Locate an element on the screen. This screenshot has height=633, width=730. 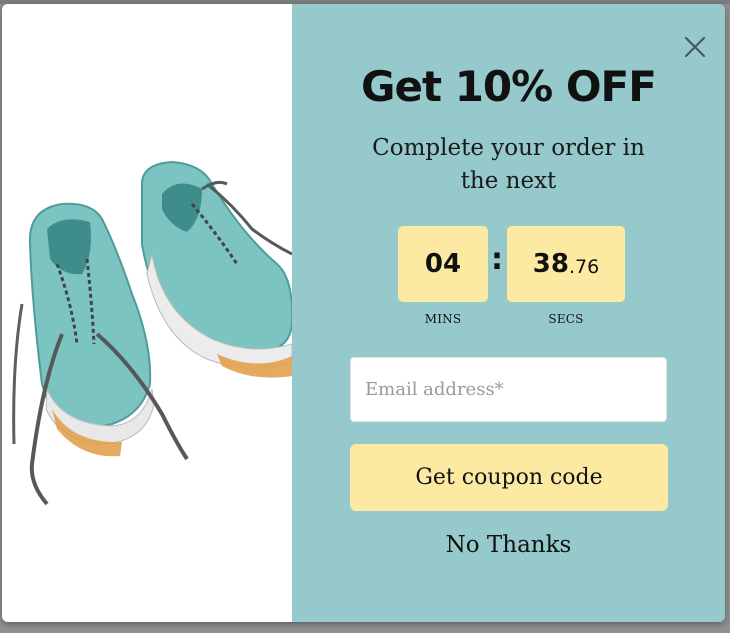
no-thanks-link: No Thanks is located at coordinates (508, 545).